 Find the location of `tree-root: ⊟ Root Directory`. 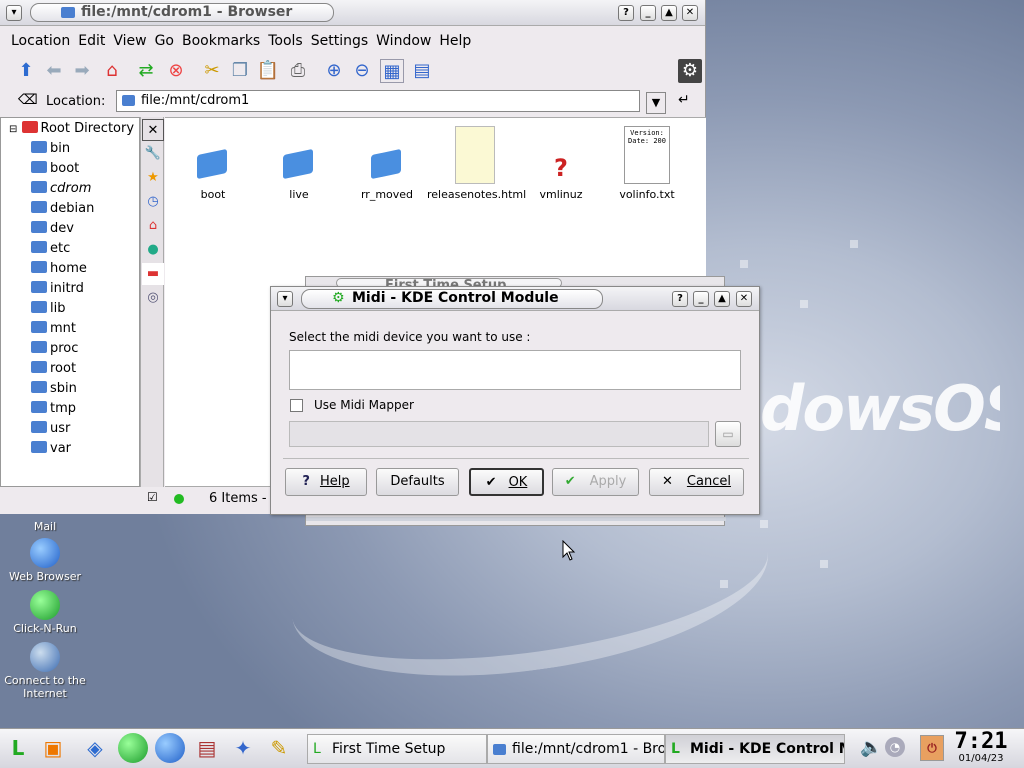

tree-root: ⊟ Root Directory is located at coordinates (71, 129).